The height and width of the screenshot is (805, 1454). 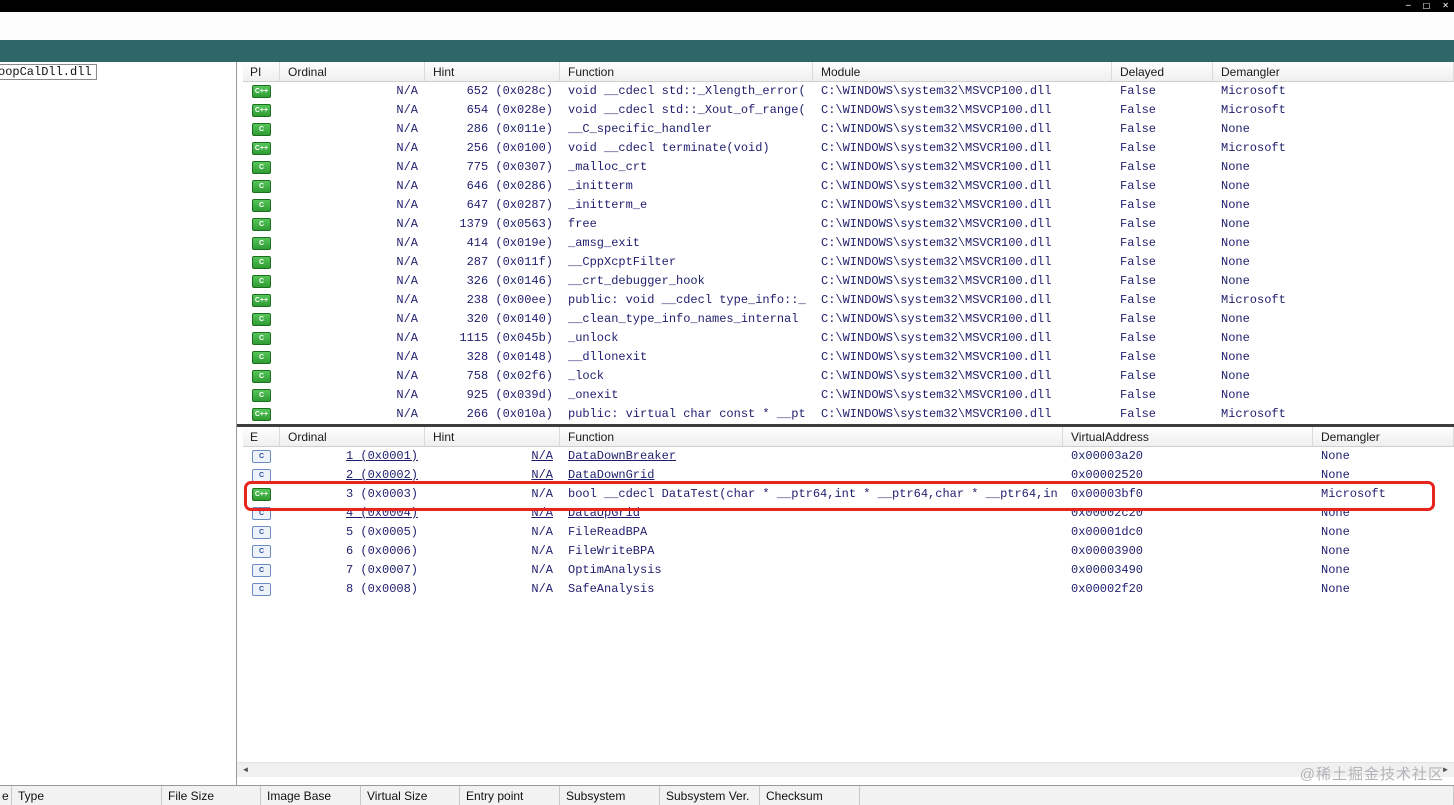 I want to click on ordinal-cell: 6 (0x0006), so click(x=381, y=551).